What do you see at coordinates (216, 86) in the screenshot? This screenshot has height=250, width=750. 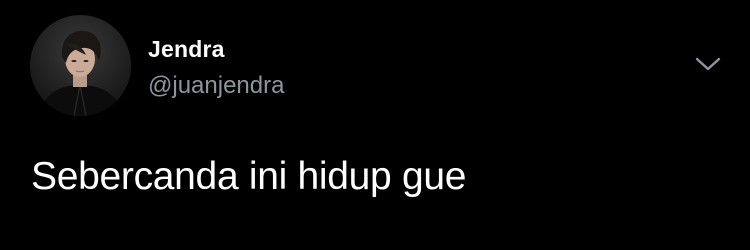 I see `user-handle: @juanjendra` at bounding box center [216, 86].